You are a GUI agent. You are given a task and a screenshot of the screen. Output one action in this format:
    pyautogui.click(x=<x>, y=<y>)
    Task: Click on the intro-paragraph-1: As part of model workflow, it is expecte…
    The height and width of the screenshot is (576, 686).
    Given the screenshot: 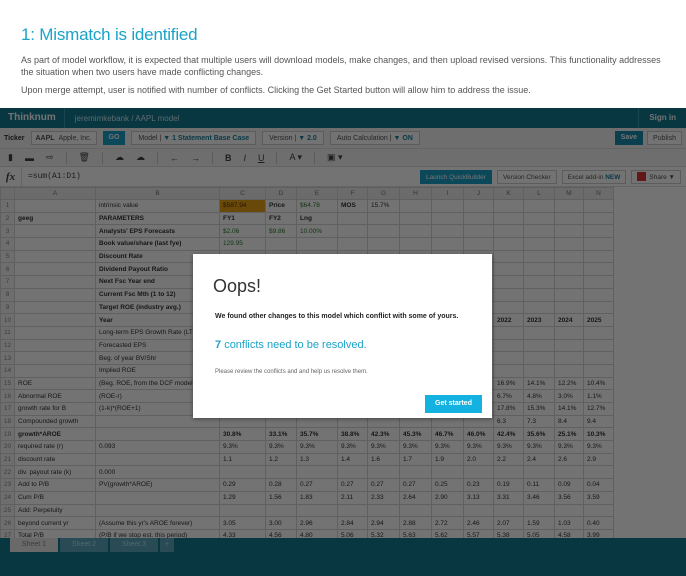 What is the action you would take?
    pyautogui.click(x=341, y=66)
    